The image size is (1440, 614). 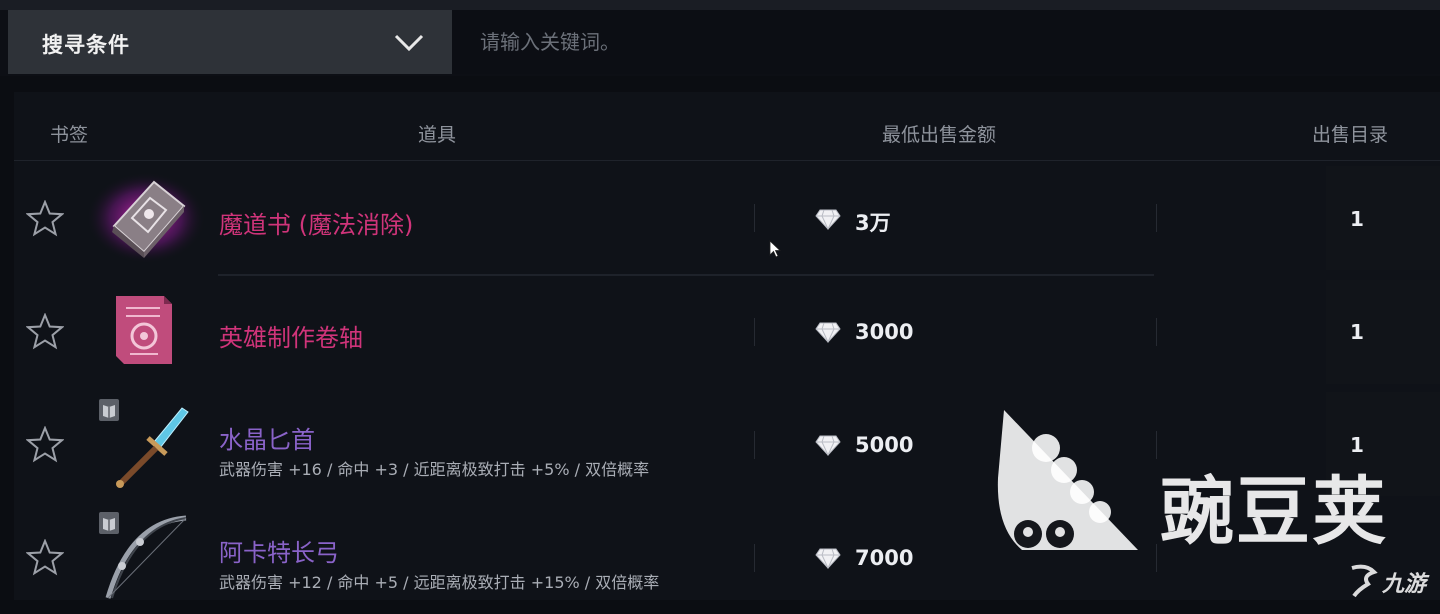 What do you see at coordinates (686, 275) in the screenshot?
I see `row-divider` at bounding box center [686, 275].